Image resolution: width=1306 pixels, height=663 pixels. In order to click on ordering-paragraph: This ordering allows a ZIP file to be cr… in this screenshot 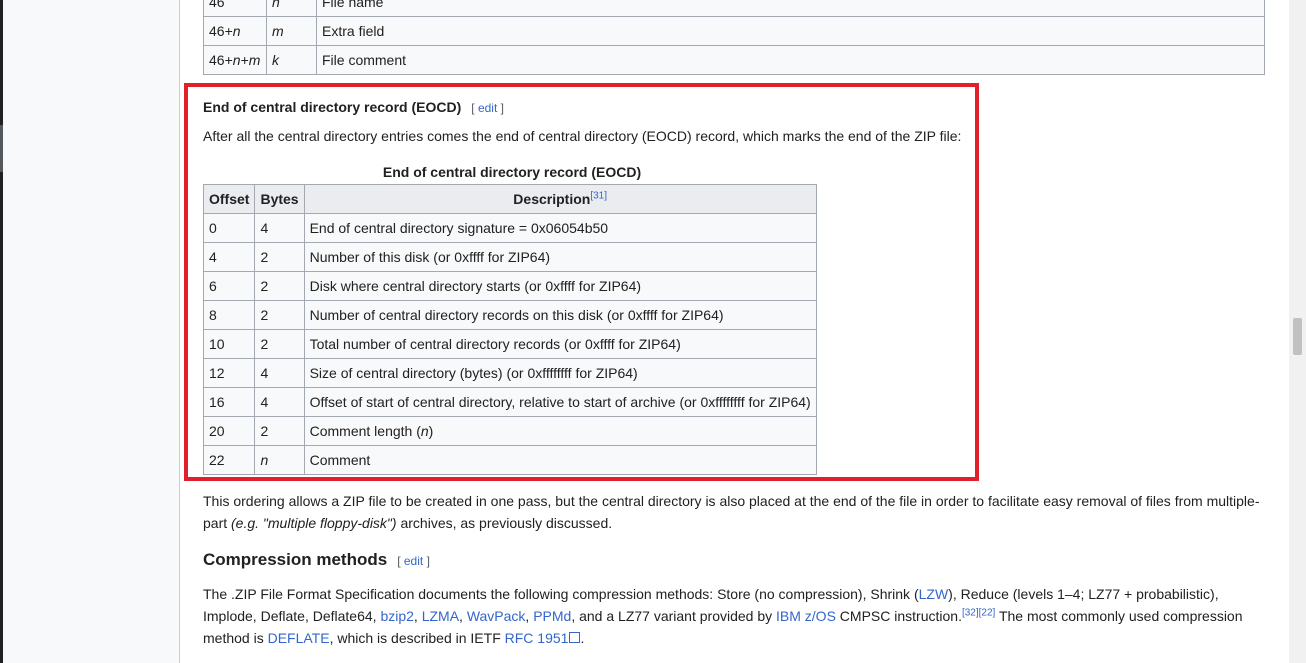, I will do `click(734, 512)`.